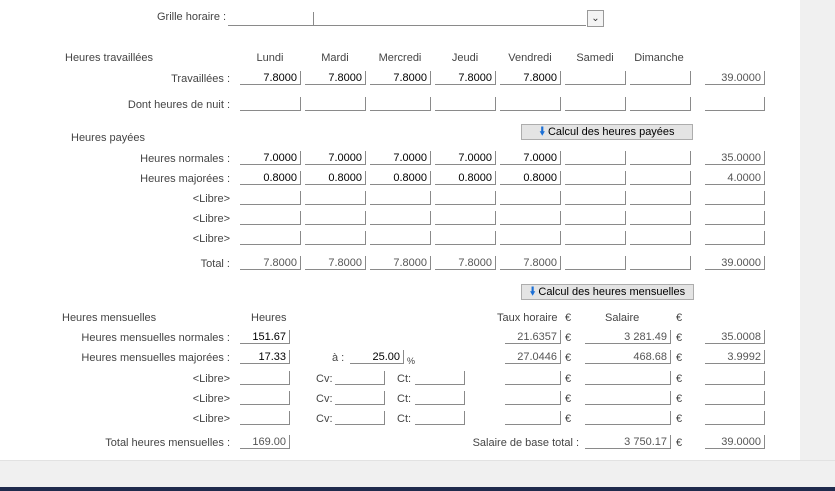 The image size is (835, 491). What do you see at coordinates (400, 78) in the screenshot?
I see `travaillees-cell-mercredi: 7.8000` at bounding box center [400, 78].